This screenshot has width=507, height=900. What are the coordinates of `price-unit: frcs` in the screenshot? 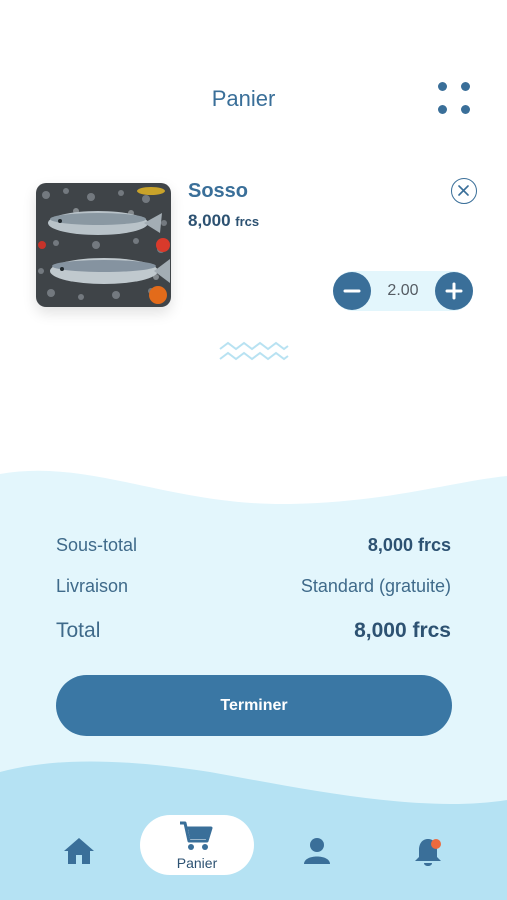 It's located at (247, 221).